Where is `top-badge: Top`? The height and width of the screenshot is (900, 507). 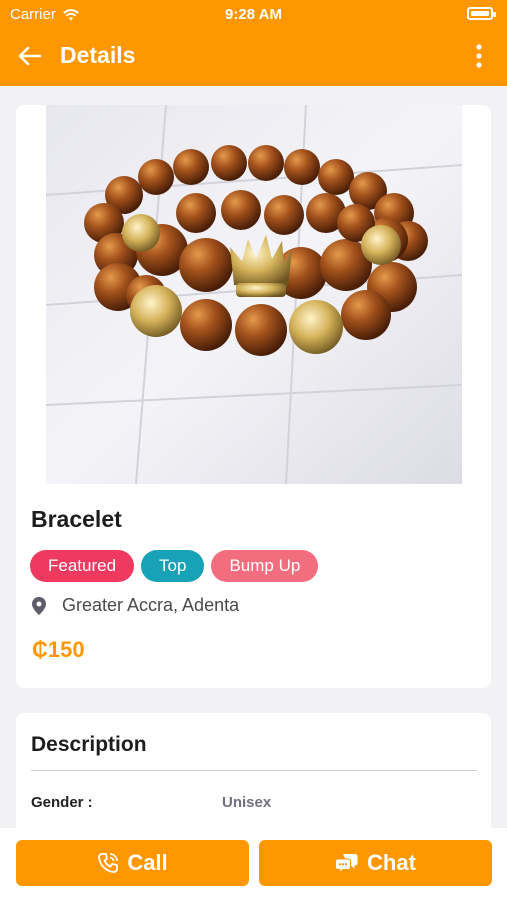
top-badge: Top is located at coordinates (173, 566).